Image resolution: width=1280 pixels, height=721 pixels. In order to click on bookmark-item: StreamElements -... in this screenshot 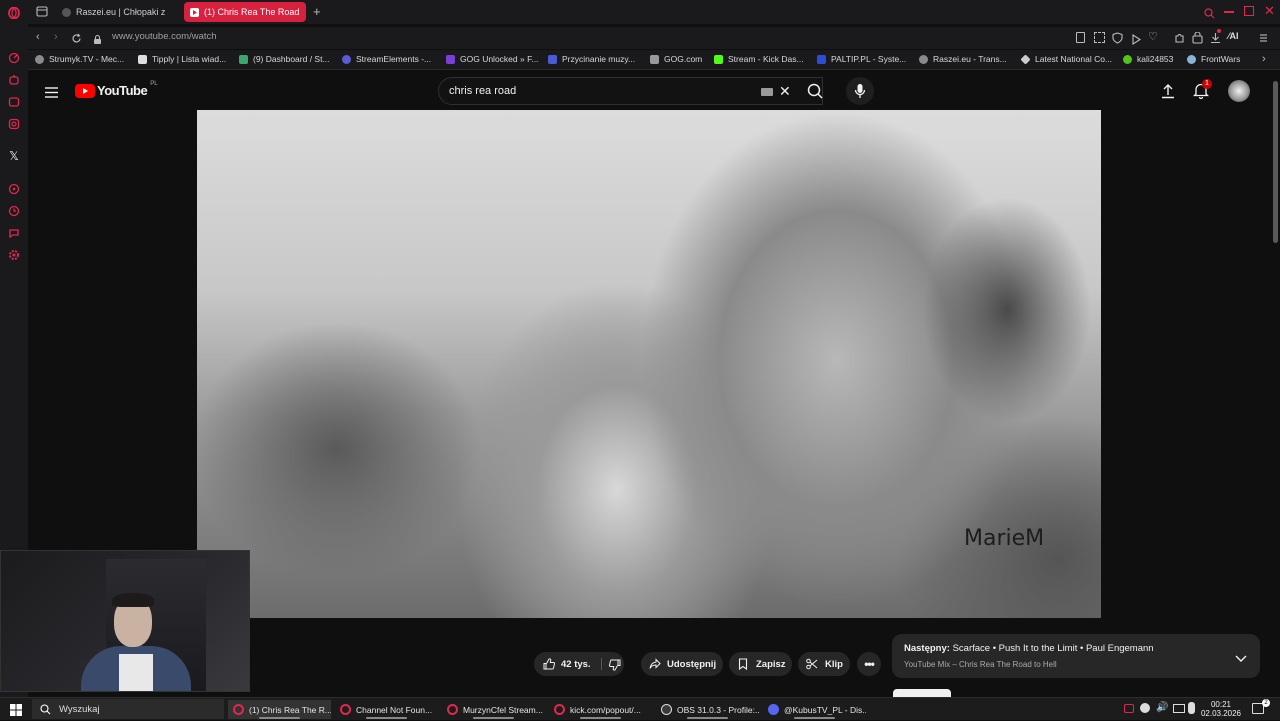, I will do `click(386, 59)`.